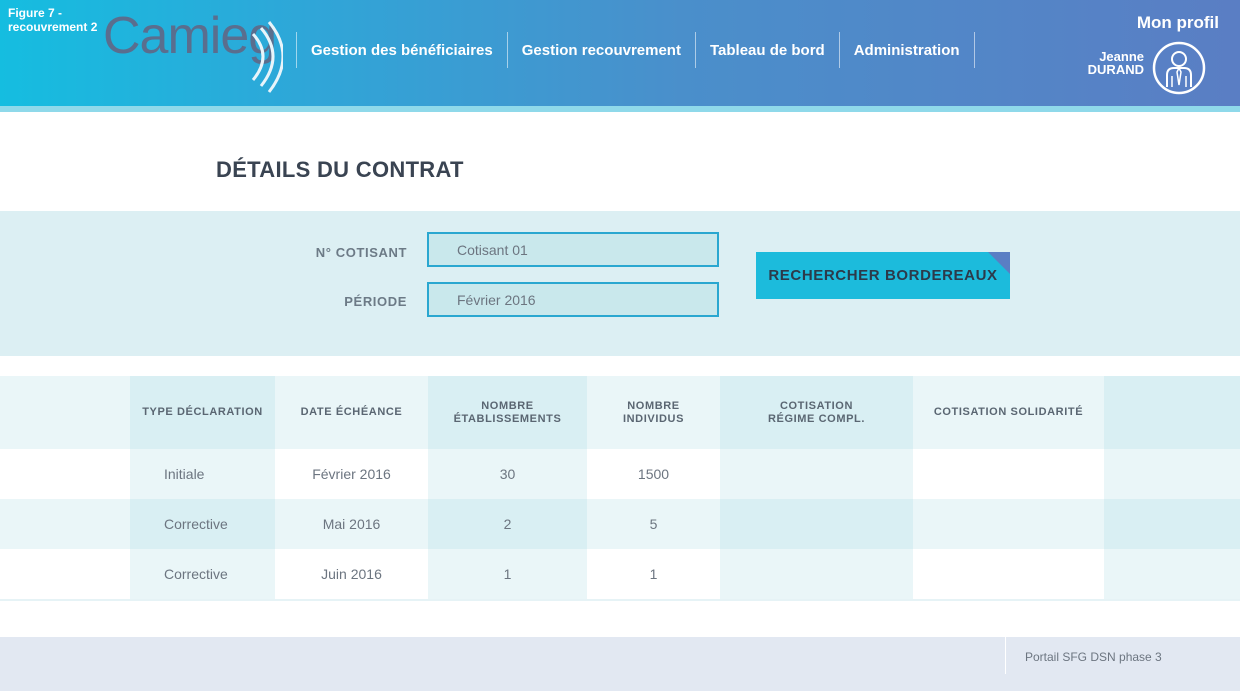  Describe the element at coordinates (1172, 412) in the screenshot. I see `header-cell-spacer-right` at that location.